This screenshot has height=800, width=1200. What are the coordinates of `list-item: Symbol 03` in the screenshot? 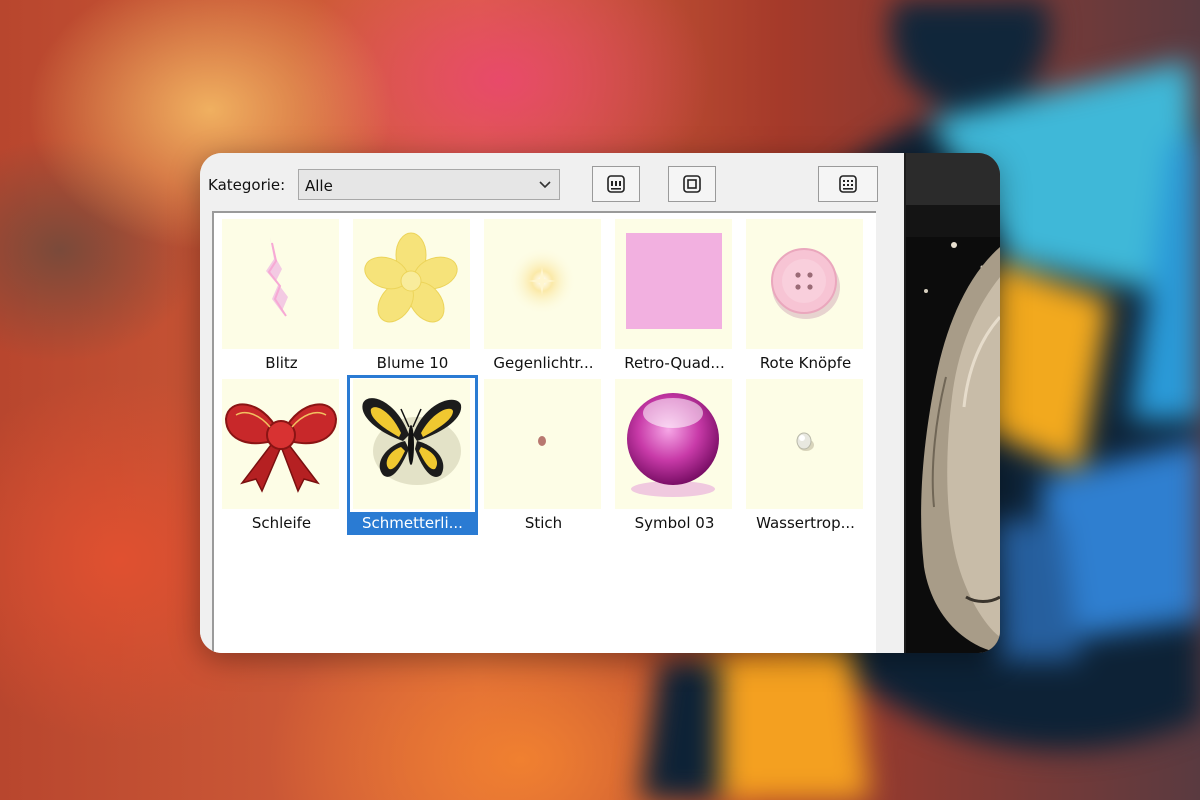 It's located at (674, 455).